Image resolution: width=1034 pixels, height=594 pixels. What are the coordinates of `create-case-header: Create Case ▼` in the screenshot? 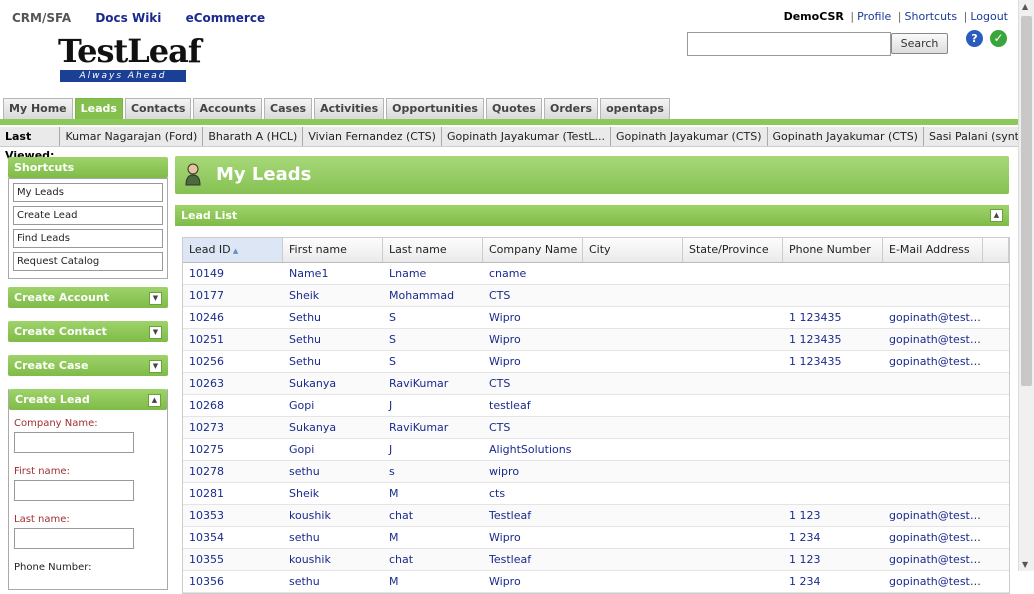 It's located at (88, 365).